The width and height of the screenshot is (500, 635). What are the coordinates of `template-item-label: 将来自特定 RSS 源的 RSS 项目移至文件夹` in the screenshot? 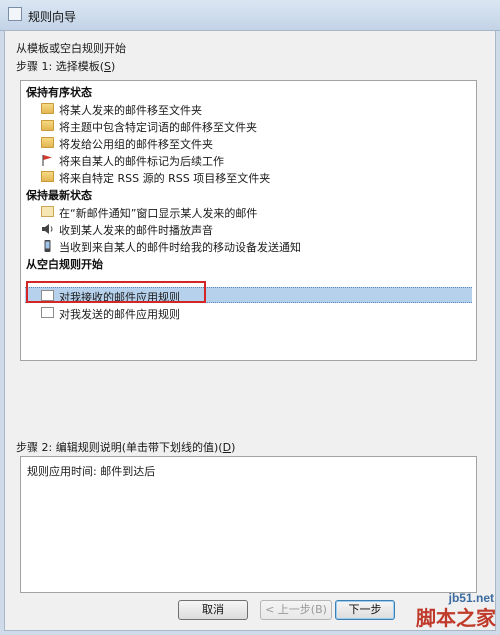 It's located at (165, 178).